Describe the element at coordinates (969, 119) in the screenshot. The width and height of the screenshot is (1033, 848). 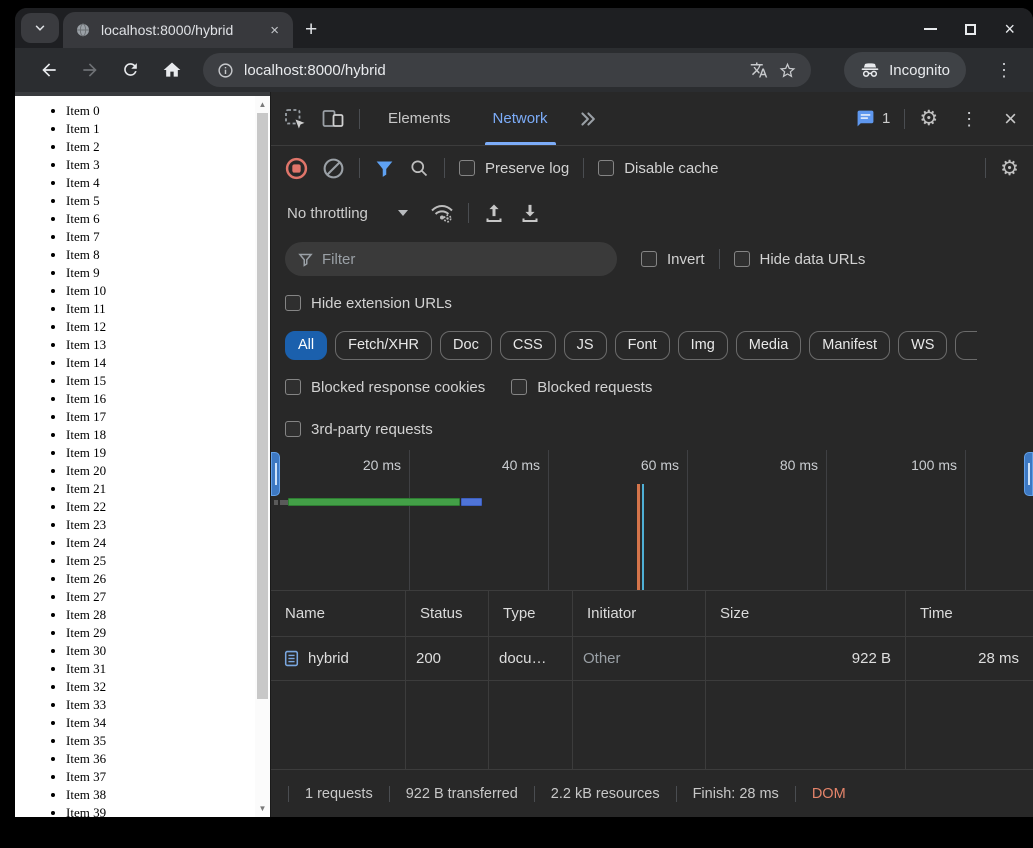
I see `devtools-menu-kebab-icon: ⋮` at that location.